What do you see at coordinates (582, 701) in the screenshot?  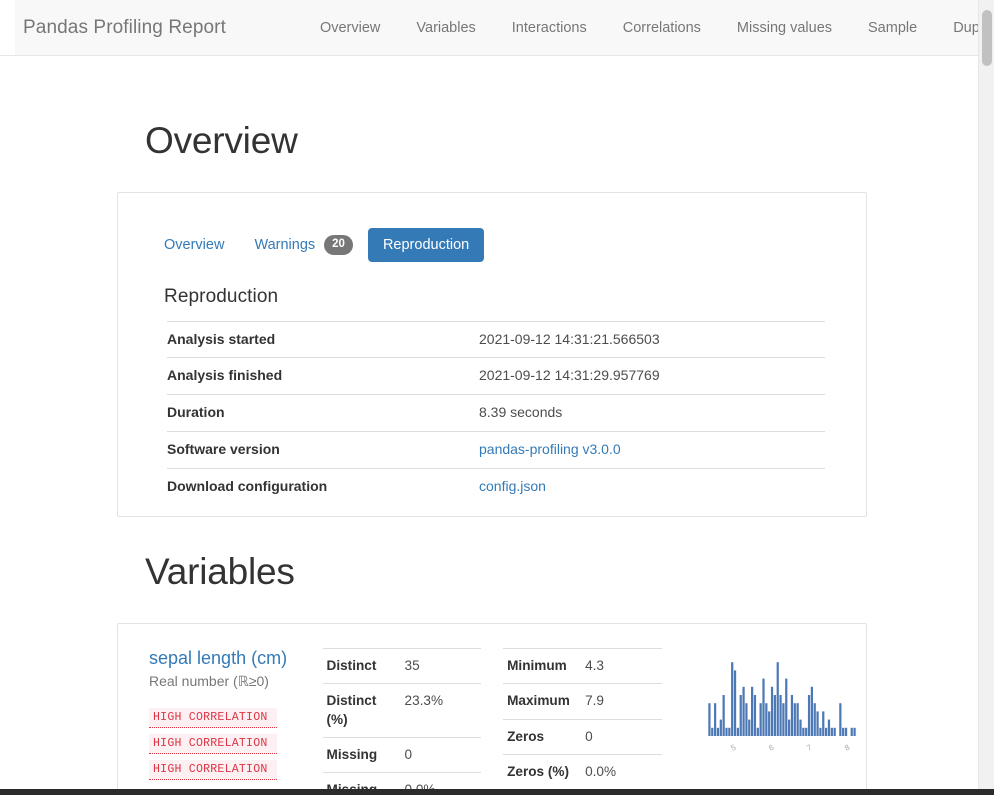 I see `table-row: Maximum 7.9` at bounding box center [582, 701].